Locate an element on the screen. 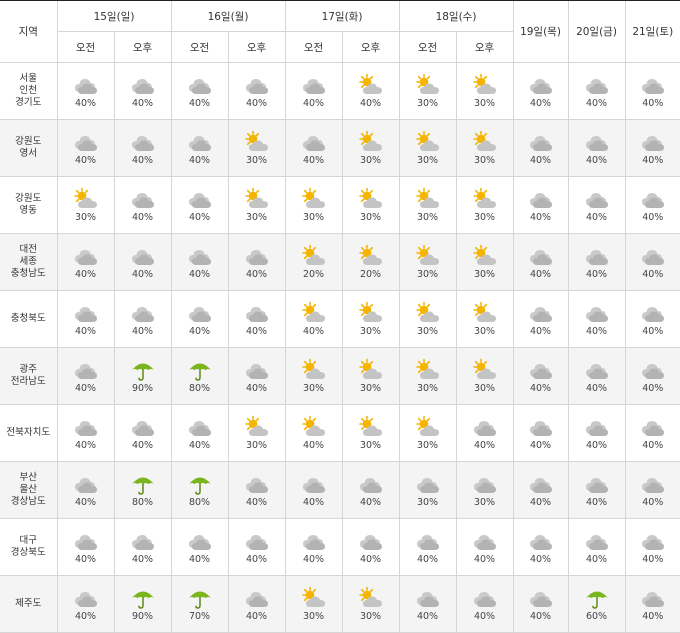 The width and height of the screenshot is (680, 633). forecast-cell: 70% is located at coordinates (199, 604).